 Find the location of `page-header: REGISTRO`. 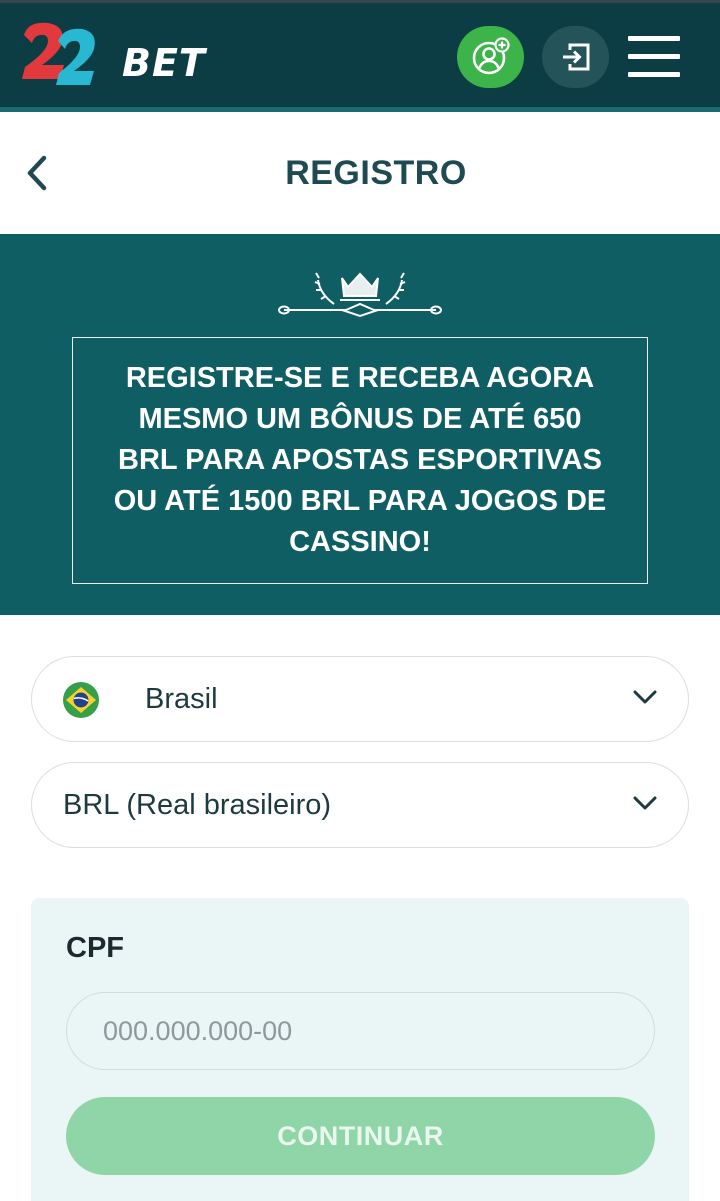

page-header: REGISTRO is located at coordinates (360, 173).